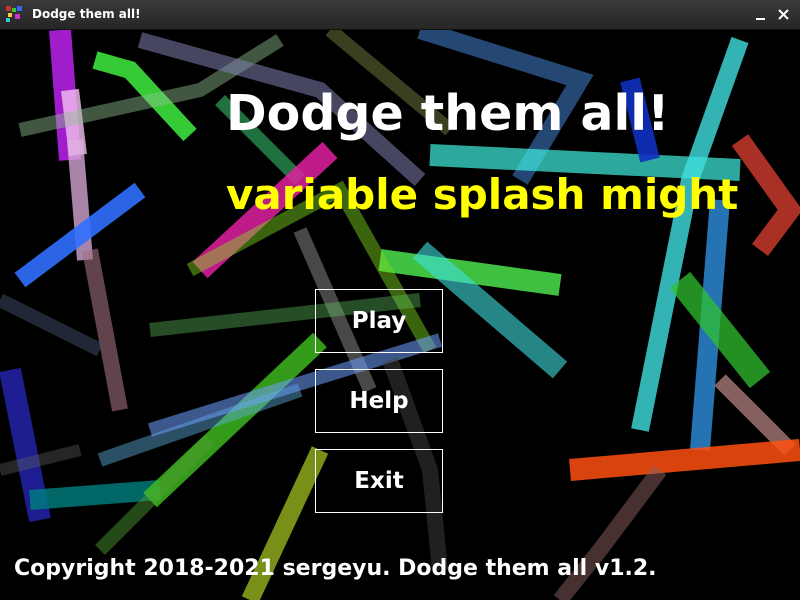 The image size is (800, 600). Describe the element at coordinates (761, 15) in the screenshot. I see `minimize-icon` at that location.